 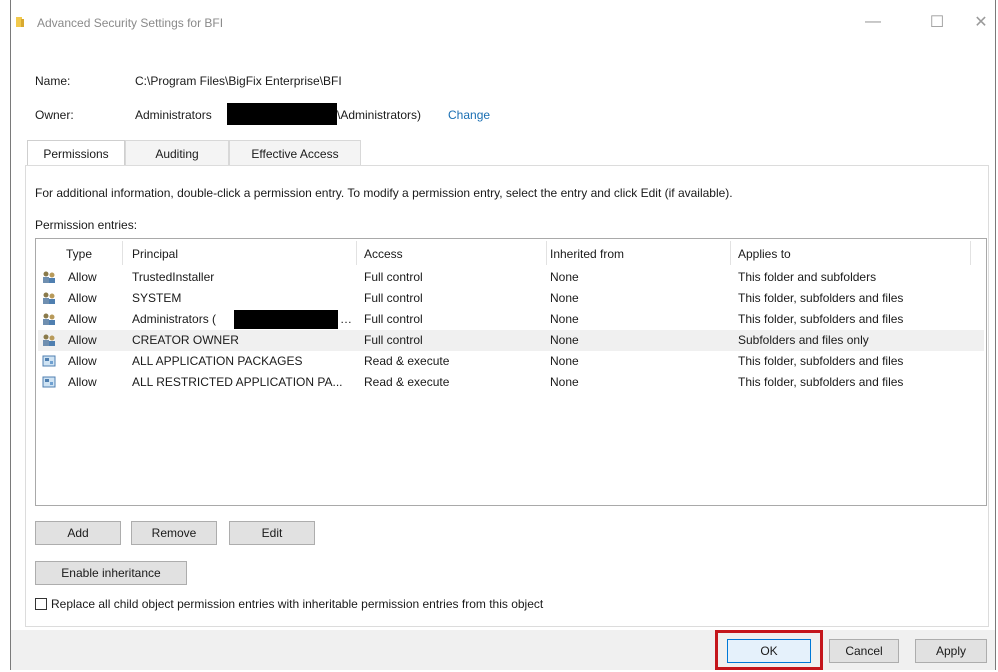 I want to click on add-button: Add, so click(x=78, y=533).